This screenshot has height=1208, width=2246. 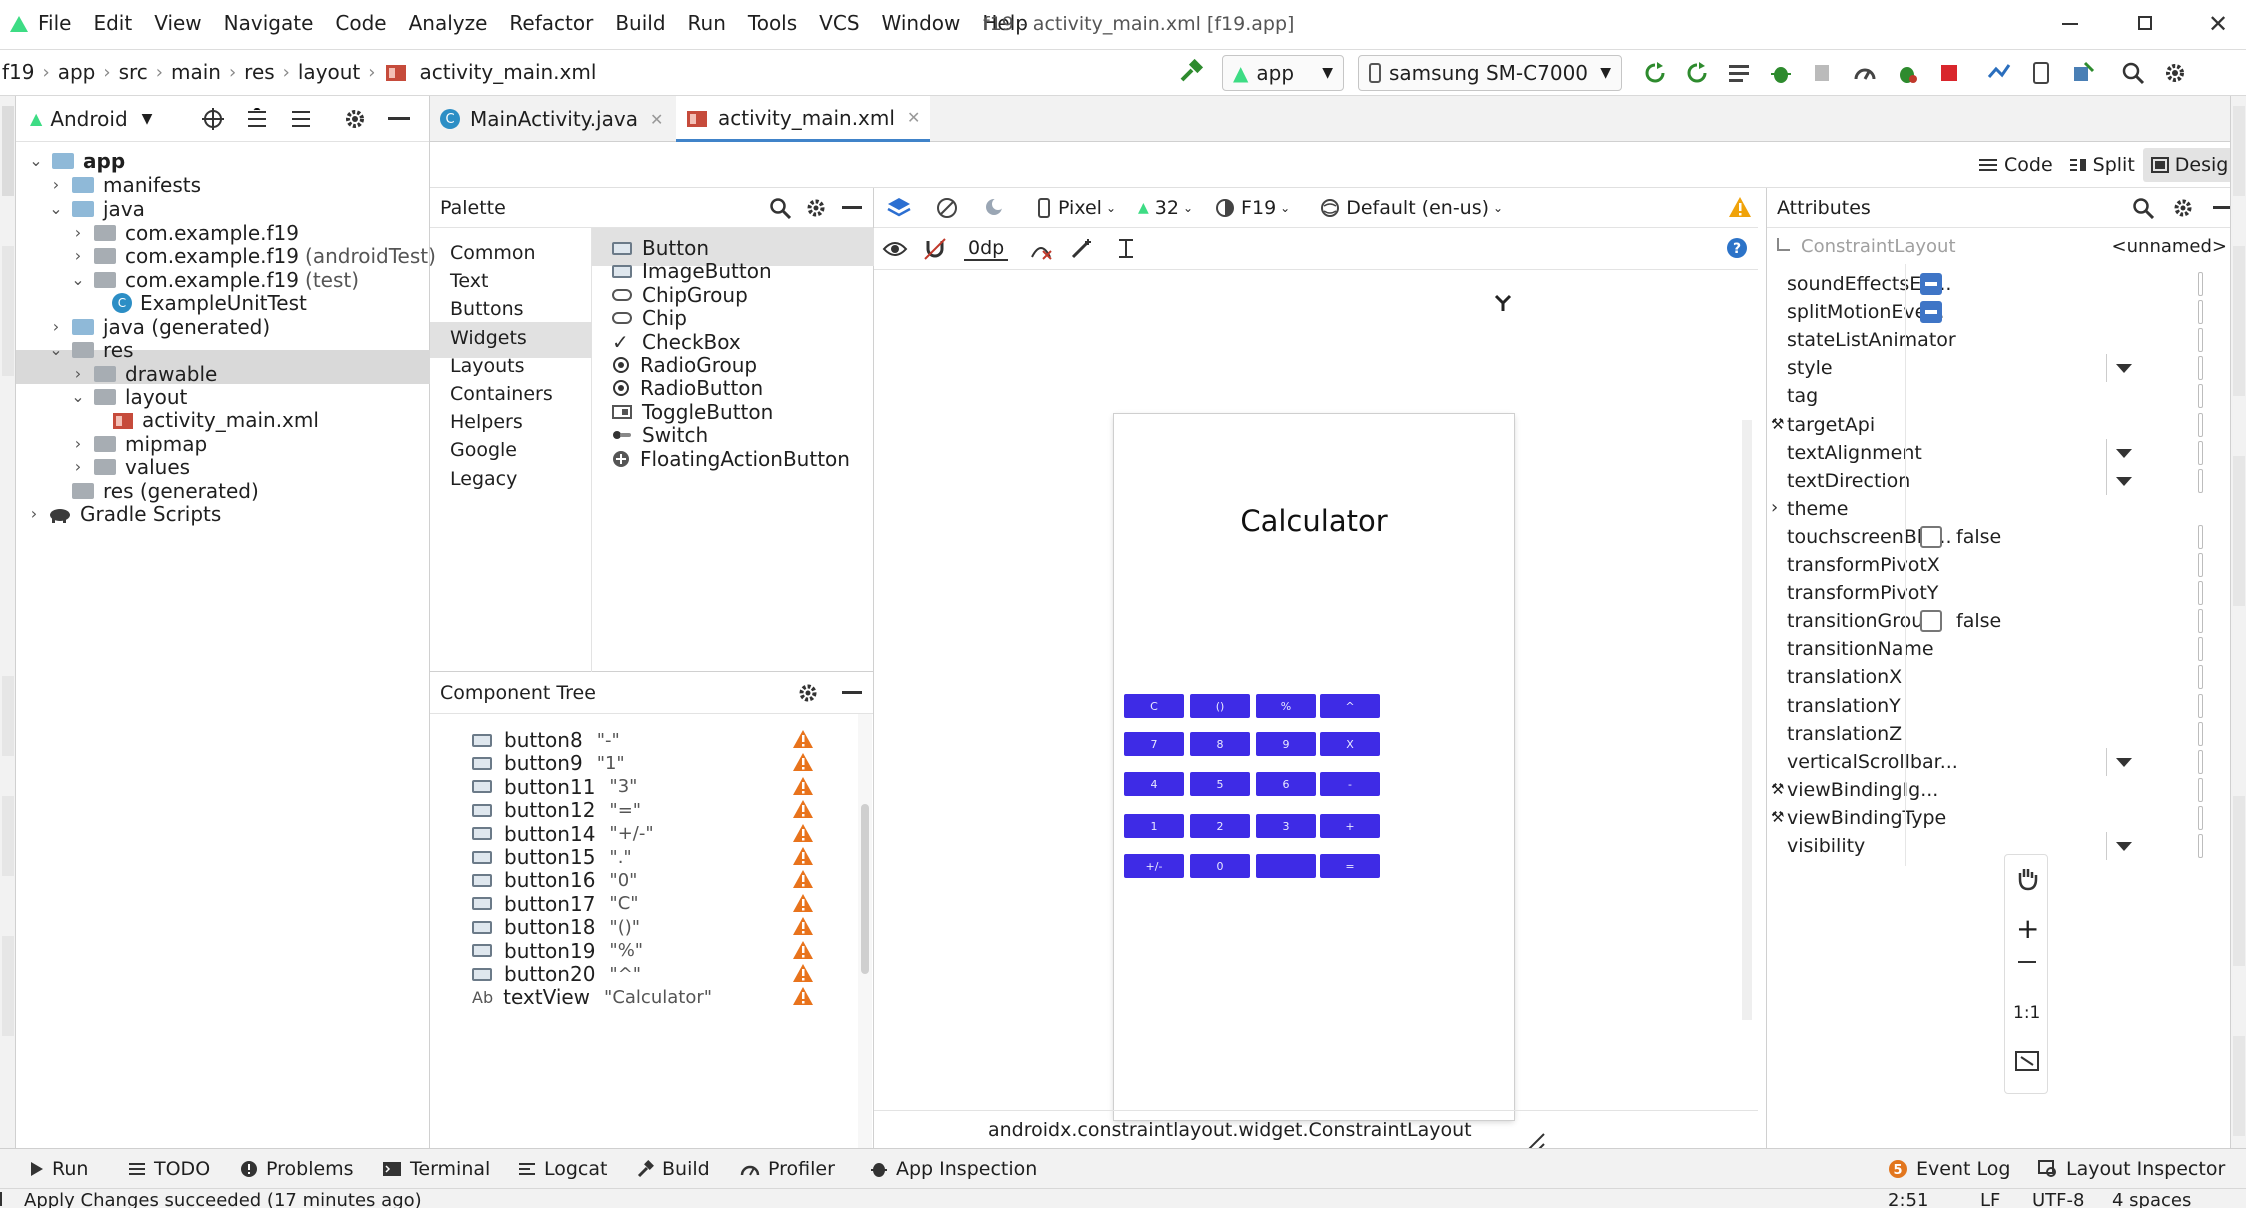 What do you see at coordinates (2145, 23) in the screenshot?
I see `restore-icon` at bounding box center [2145, 23].